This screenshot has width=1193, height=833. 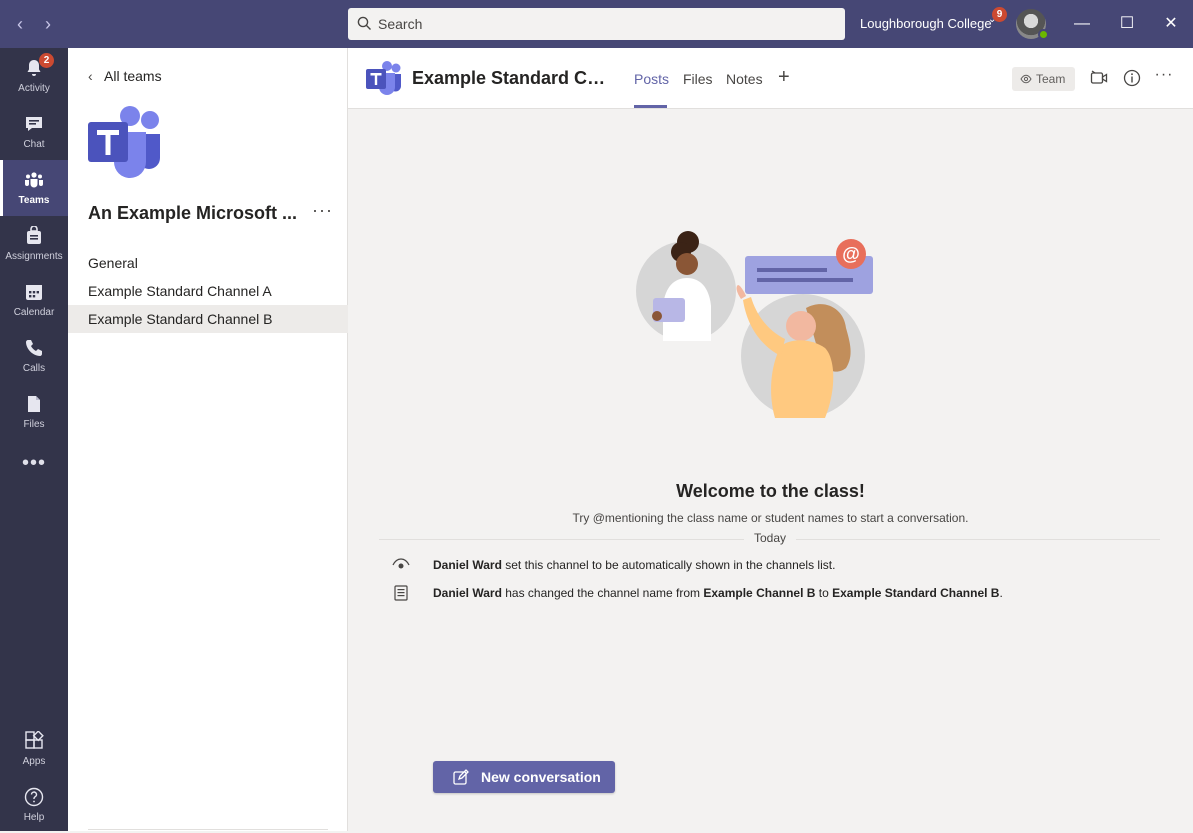 What do you see at coordinates (34, 88) in the screenshot?
I see `rail-label: Activity` at bounding box center [34, 88].